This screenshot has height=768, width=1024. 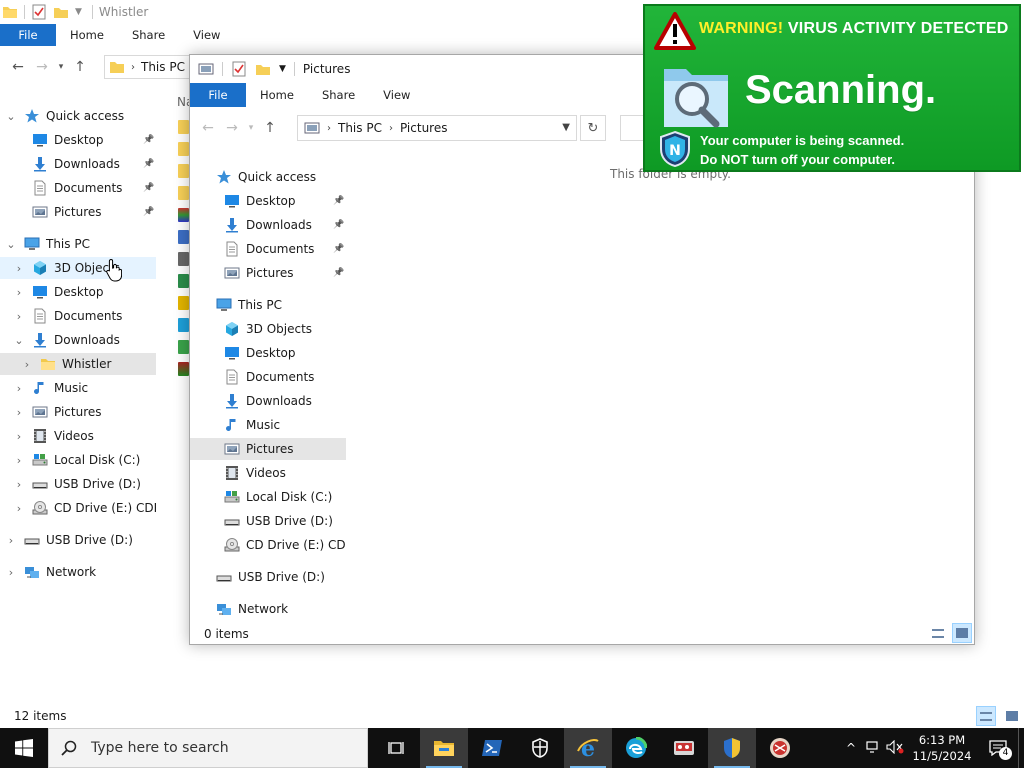 What do you see at coordinates (396, 748) in the screenshot?
I see `task-view-icon` at bounding box center [396, 748].